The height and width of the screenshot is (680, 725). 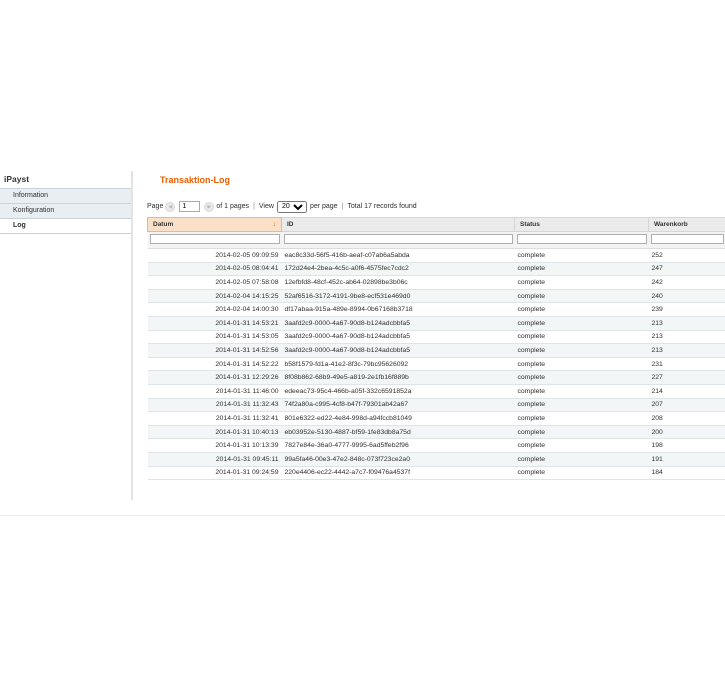 What do you see at coordinates (686, 309) in the screenshot?
I see `cell-warenkorb: 239` at bounding box center [686, 309].